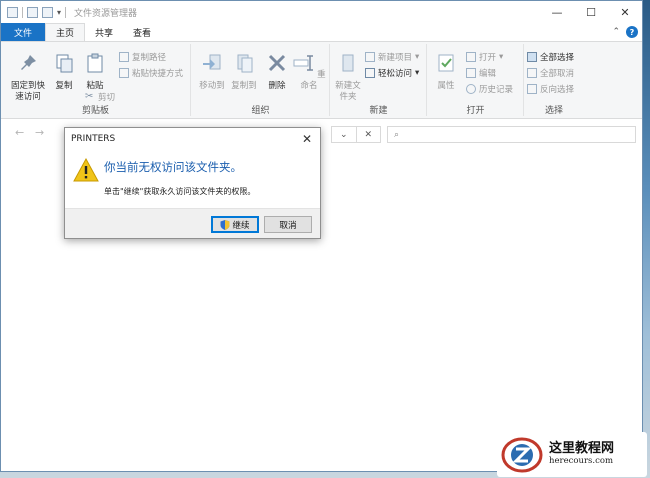 This screenshot has height=478, width=650. What do you see at coordinates (225, 224) in the screenshot?
I see `shield-icon` at bounding box center [225, 224].